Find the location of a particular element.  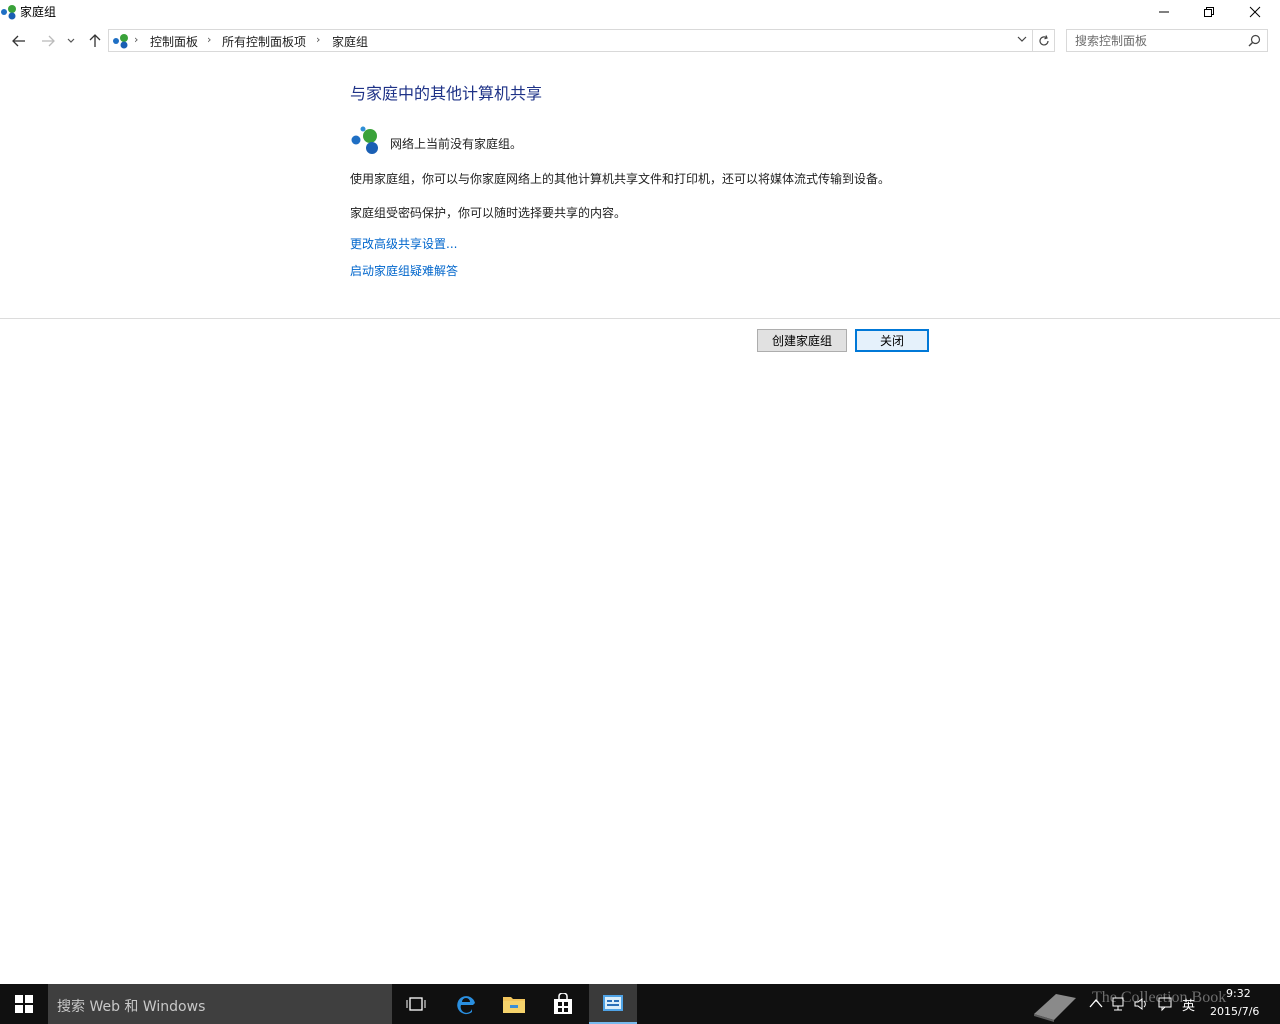

troubleshoot-link: 启动家庭组疑难解答 is located at coordinates (404, 270).